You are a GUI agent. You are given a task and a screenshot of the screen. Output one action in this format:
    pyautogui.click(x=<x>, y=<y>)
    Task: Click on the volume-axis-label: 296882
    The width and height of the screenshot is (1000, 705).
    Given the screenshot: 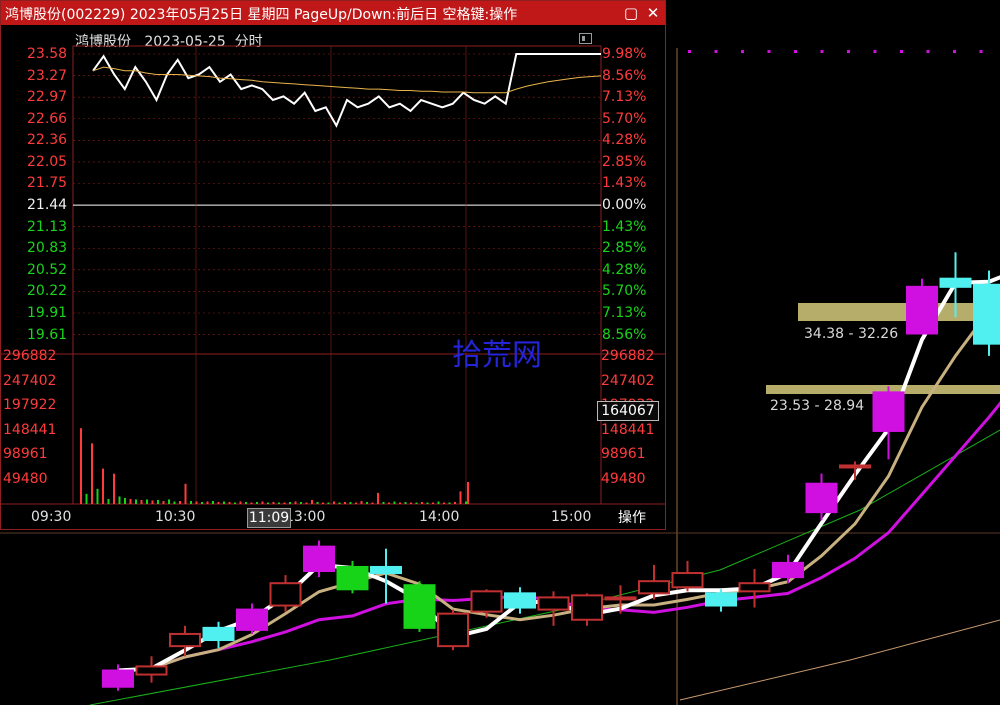 What is the action you would take?
    pyautogui.click(x=30, y=356)
    